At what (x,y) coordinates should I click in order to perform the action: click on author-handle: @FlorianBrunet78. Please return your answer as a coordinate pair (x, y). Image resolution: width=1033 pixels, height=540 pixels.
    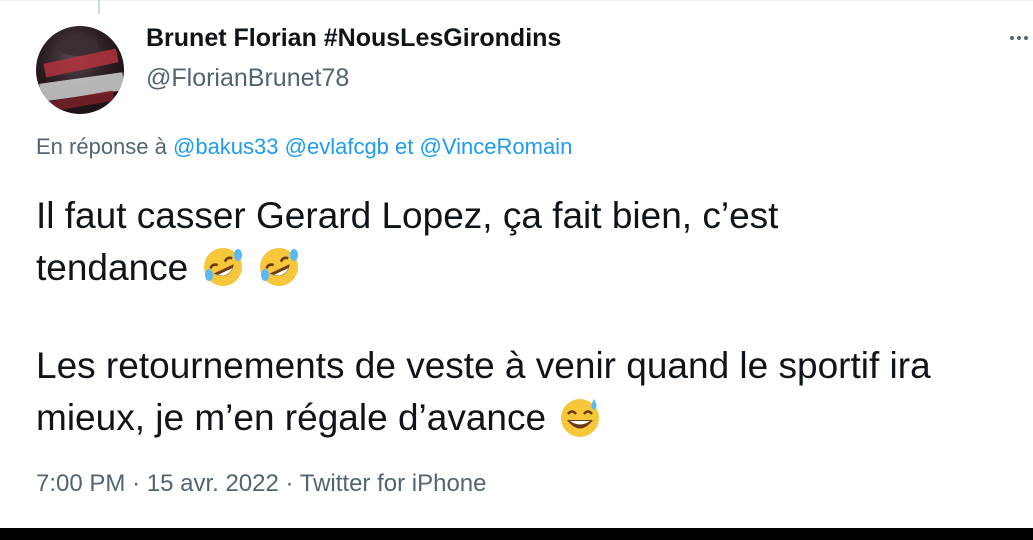
    Looking at the image, I should click on (247, 78).